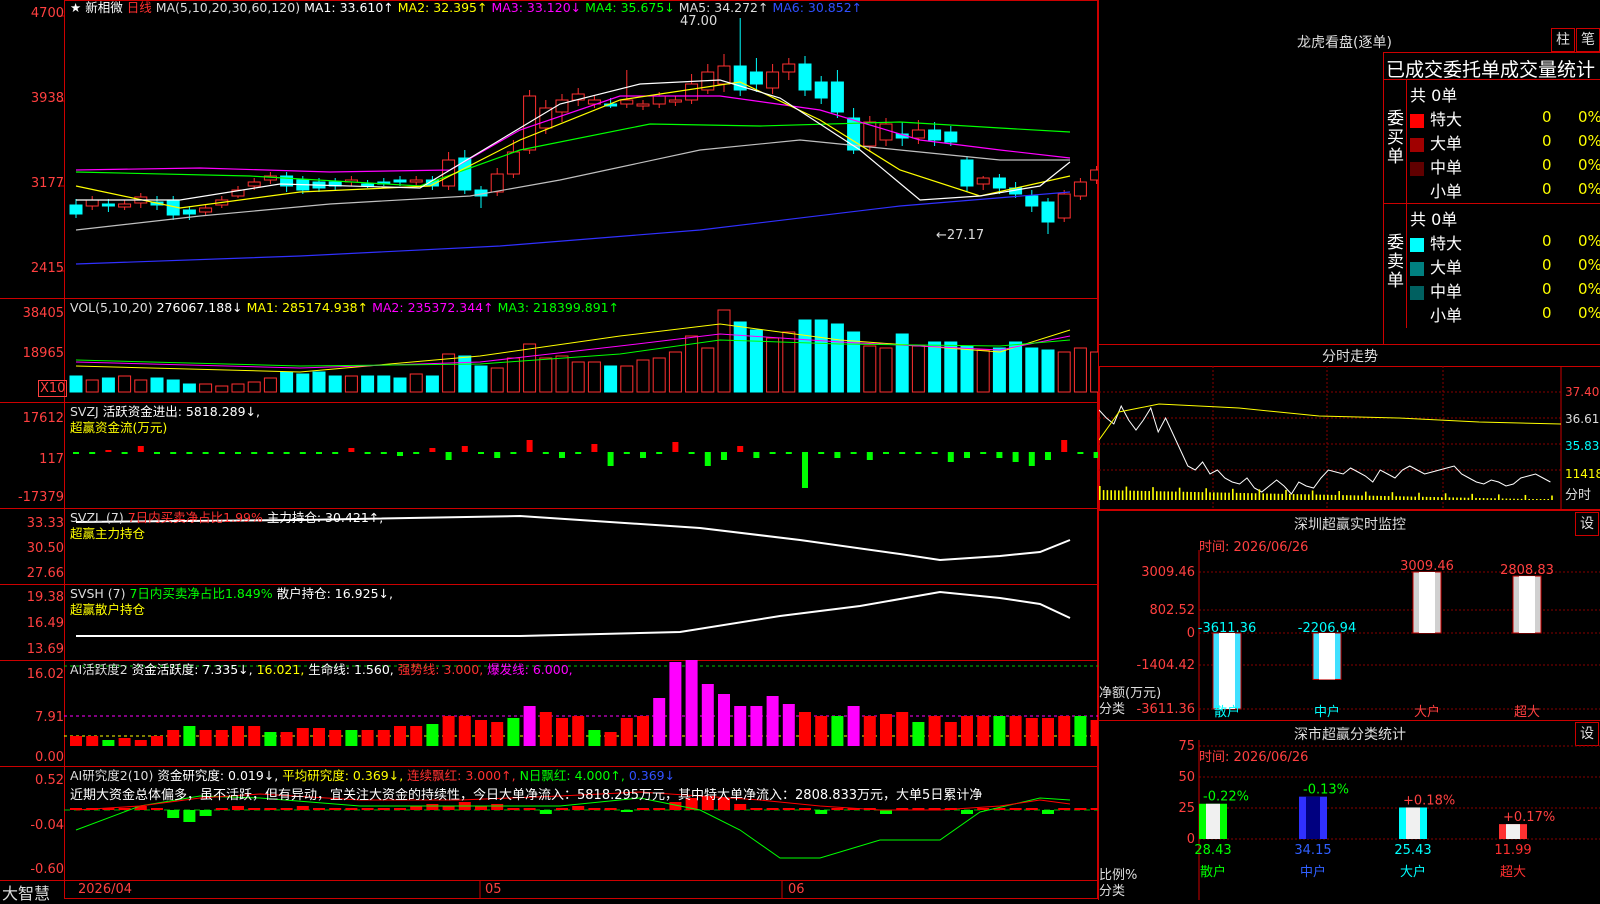 Image resolution: width=1600 pixels, height=904 pixels. Describe the element at coordinates (1327, 628) in the screenshot. I see `sz-monitor-bar-label: -2206.94` at that location.